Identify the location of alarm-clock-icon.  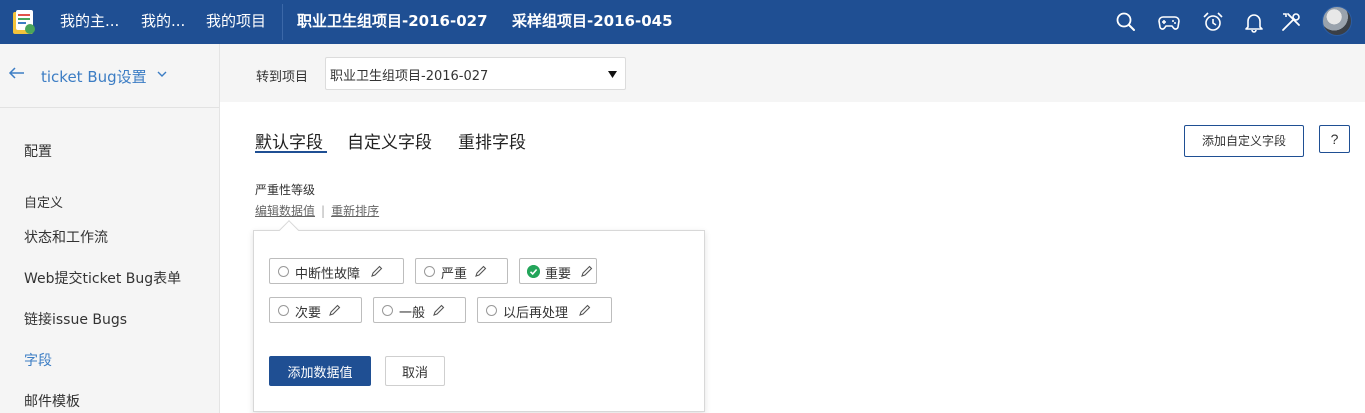
(1213, 22).